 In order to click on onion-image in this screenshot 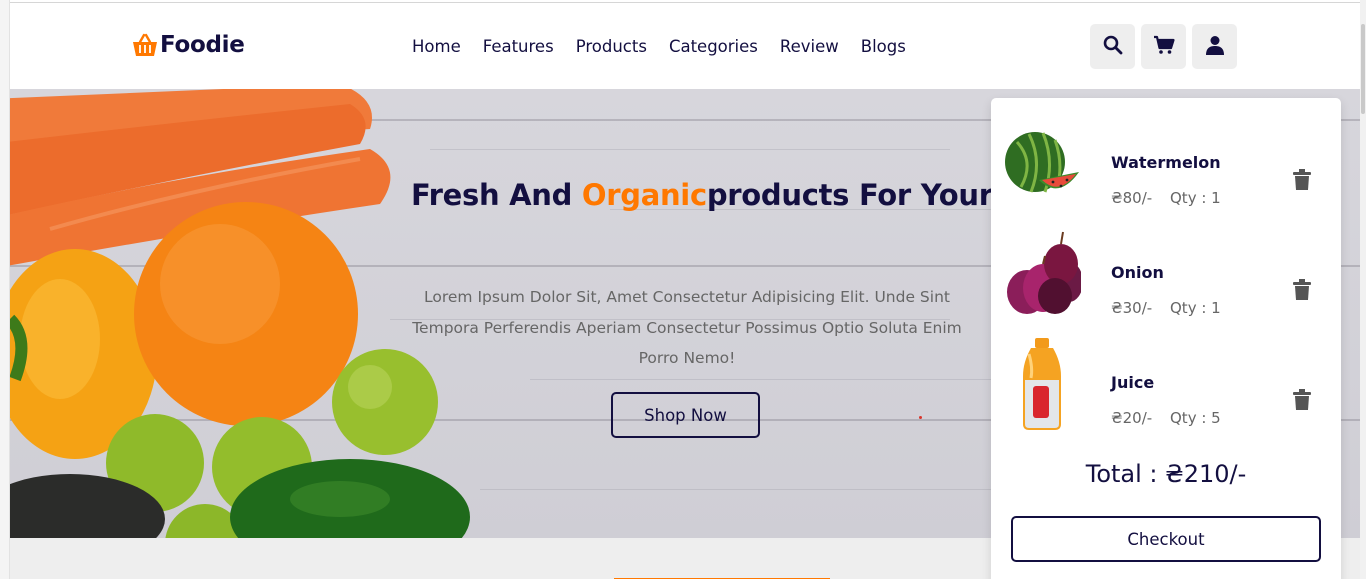, I will do `click(1044, 272)`.